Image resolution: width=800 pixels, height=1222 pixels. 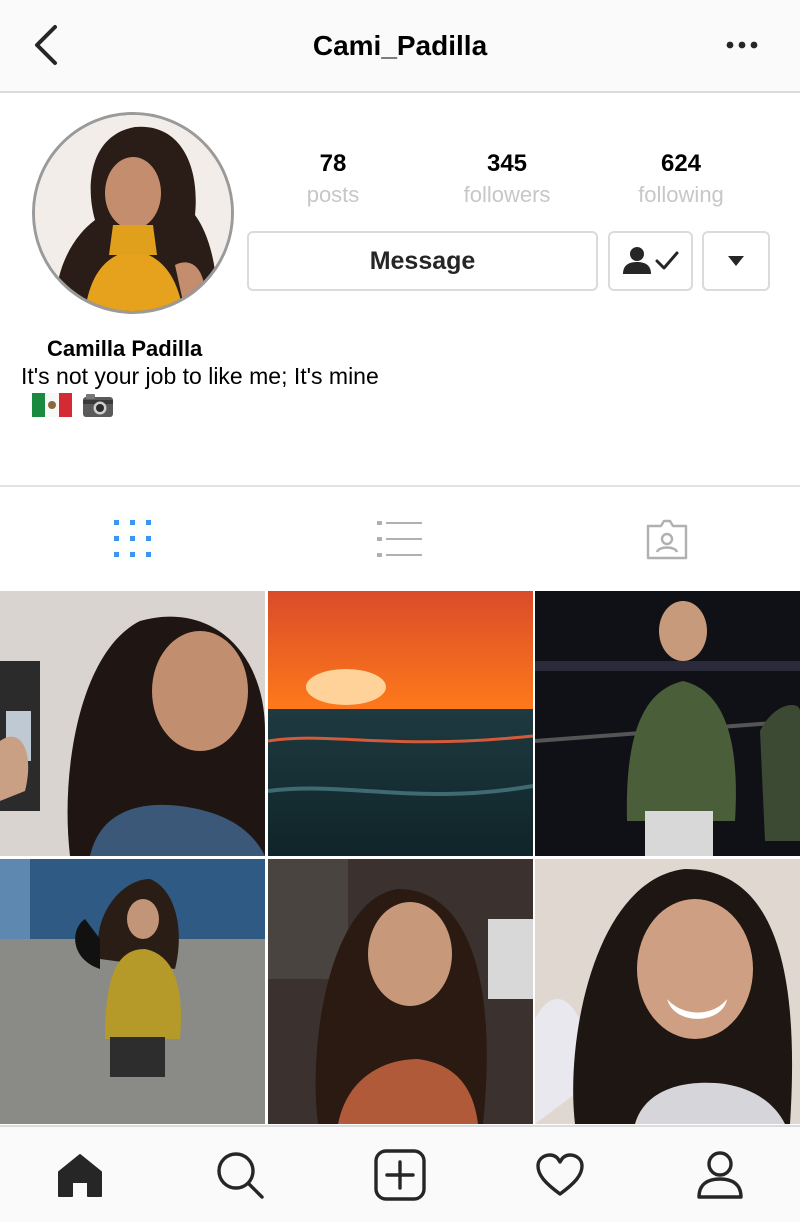 I want to click on top-bar: Cami_Padilla, so click(x=400, y=46).